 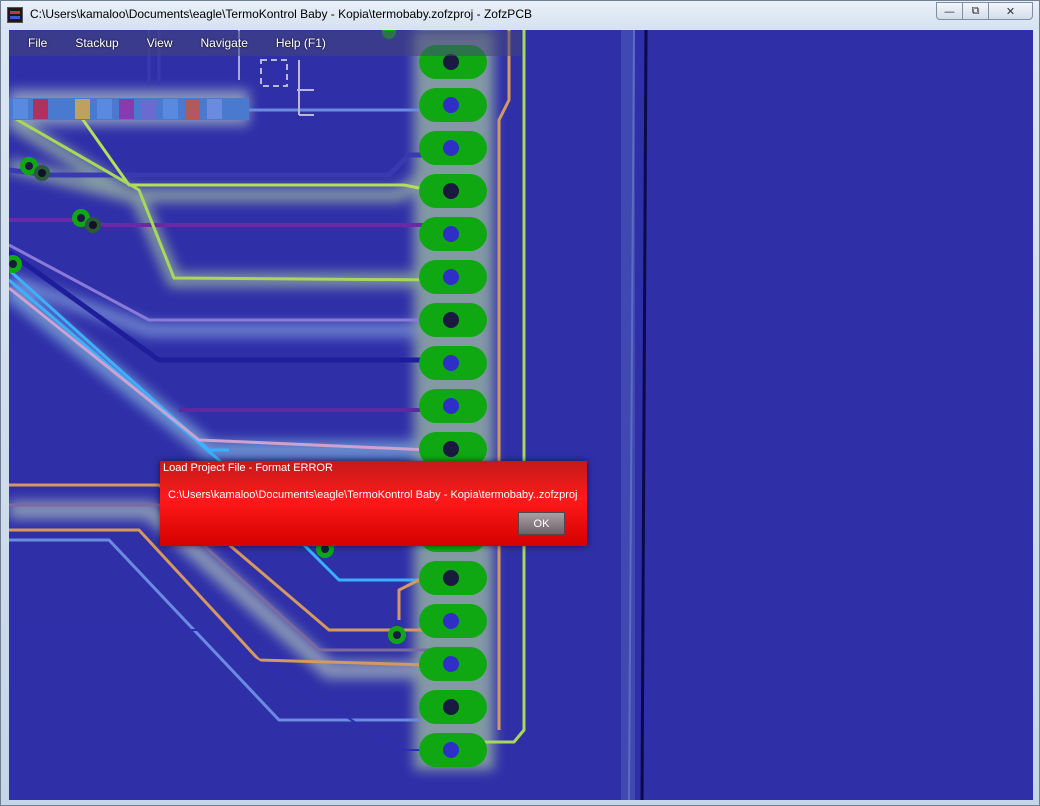 What do you see at coordinates (248, 468) in the screenshot?
I see `dialog-title: Load Project File - Format ERROR` at bounding box center [248, 468].